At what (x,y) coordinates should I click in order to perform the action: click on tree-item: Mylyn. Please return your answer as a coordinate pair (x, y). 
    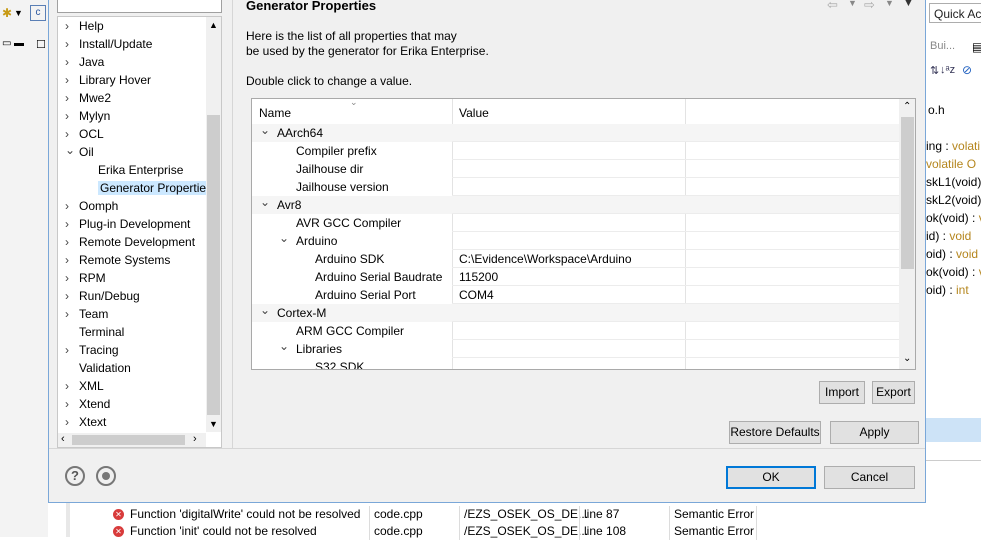
    Looking at the image, I should click on (94, 116).